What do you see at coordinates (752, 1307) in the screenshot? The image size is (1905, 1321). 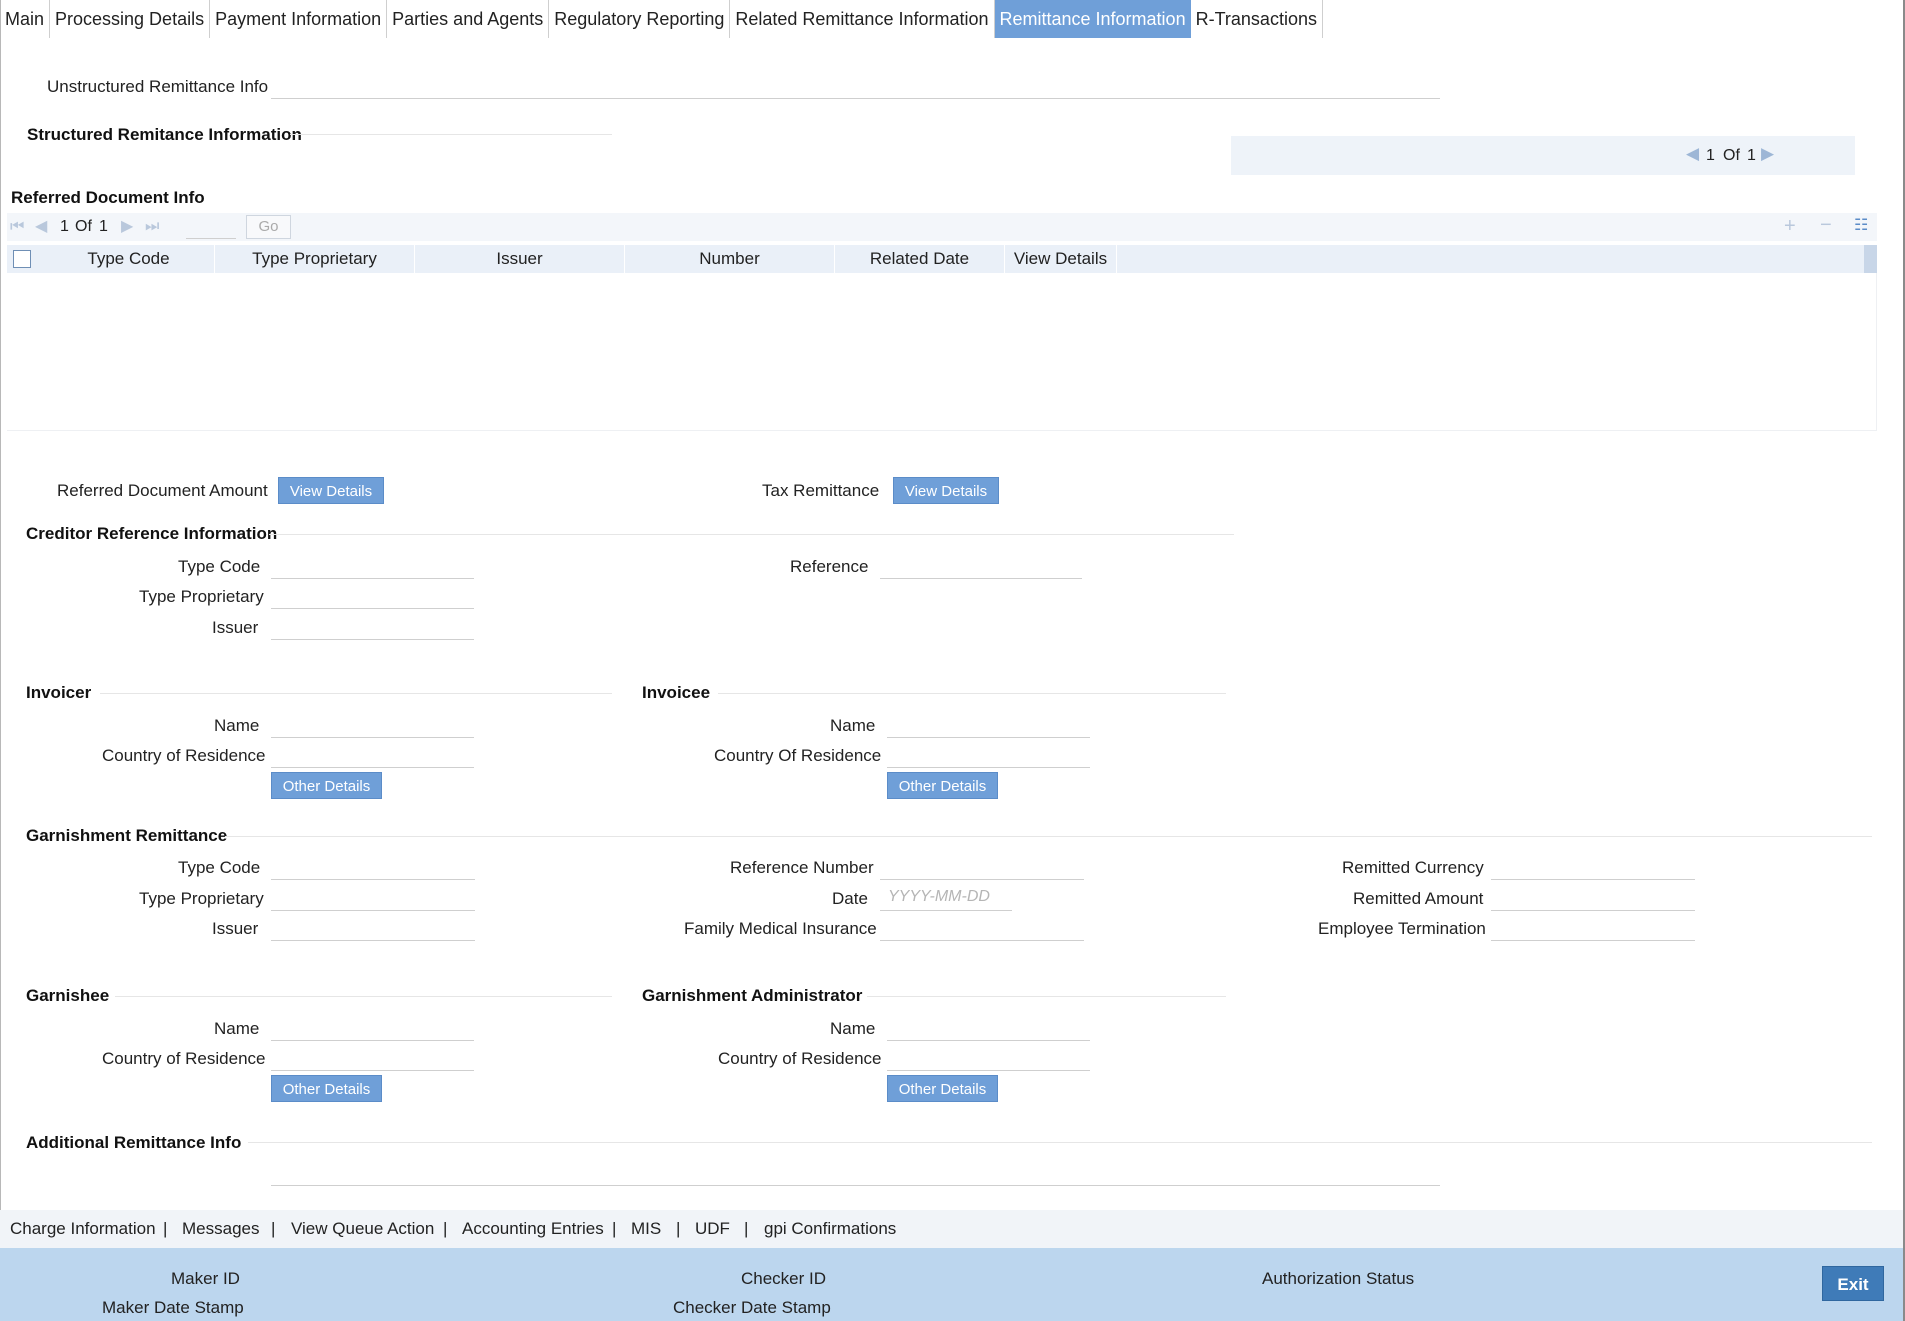 I see `checker-date-stamp-label: Checker Date Stamp` at bounding box center [752, 1307].